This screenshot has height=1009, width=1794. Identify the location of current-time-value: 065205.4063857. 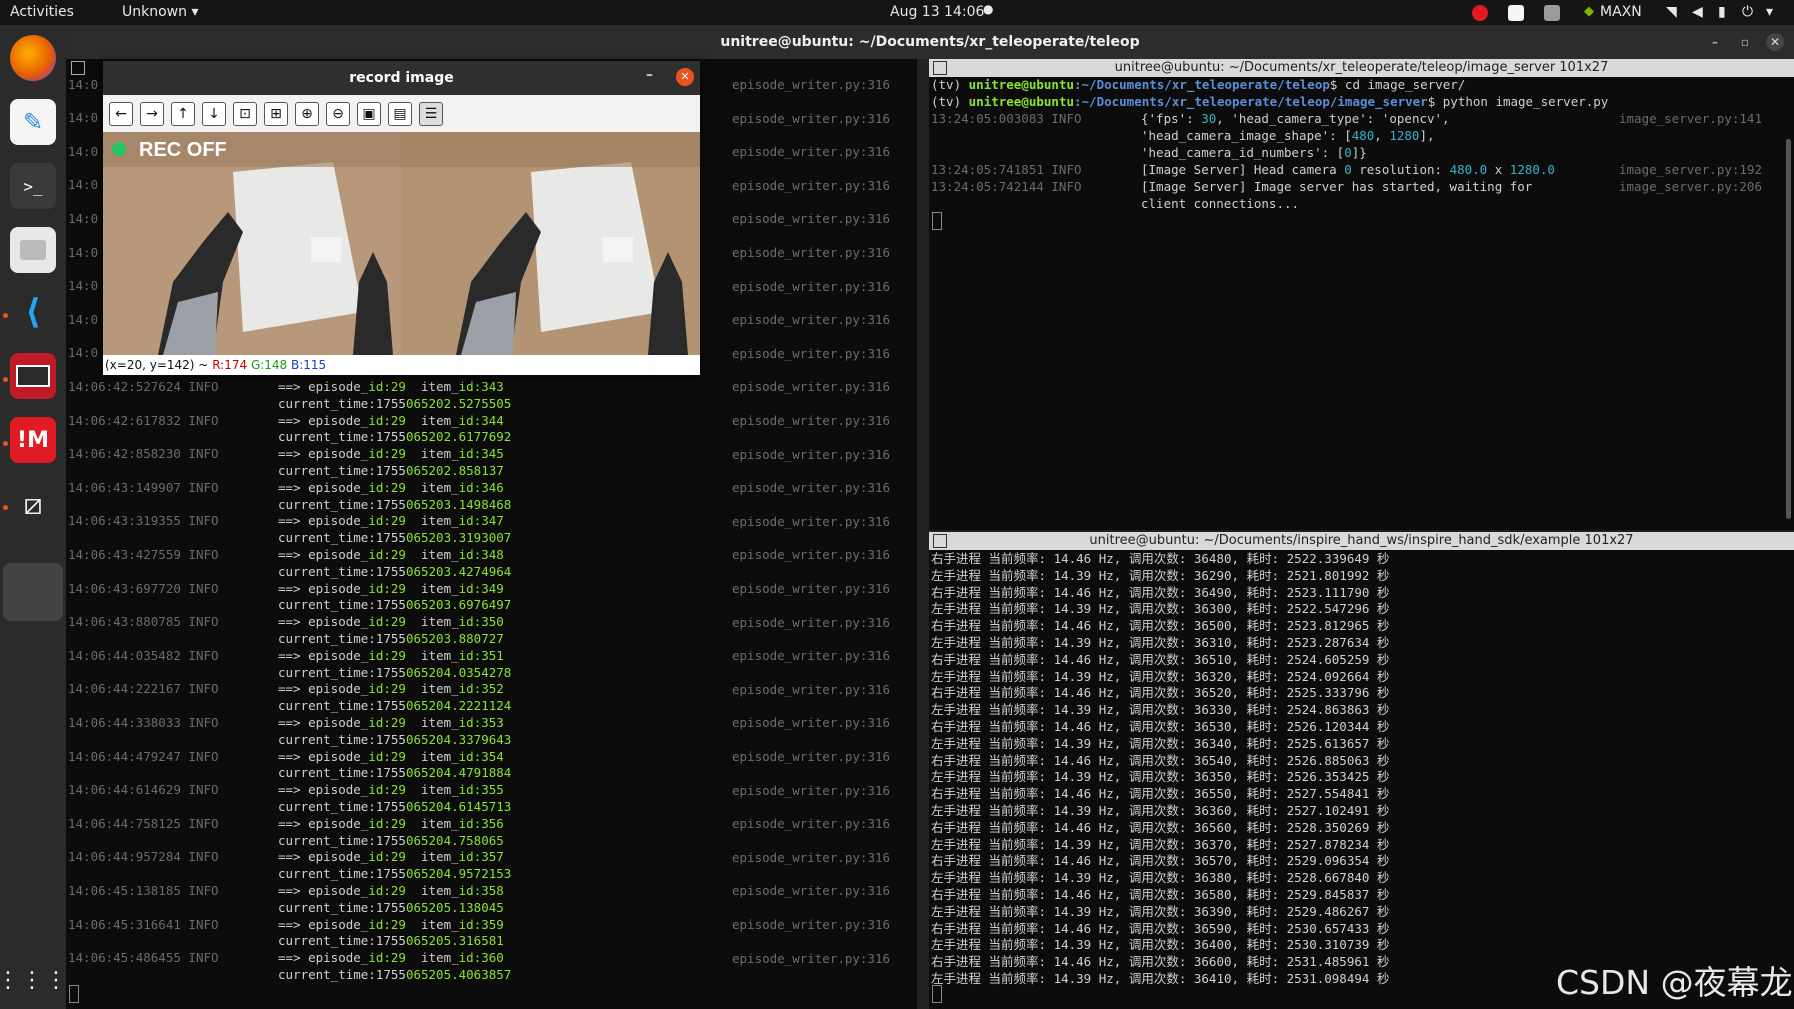
(458, 974).